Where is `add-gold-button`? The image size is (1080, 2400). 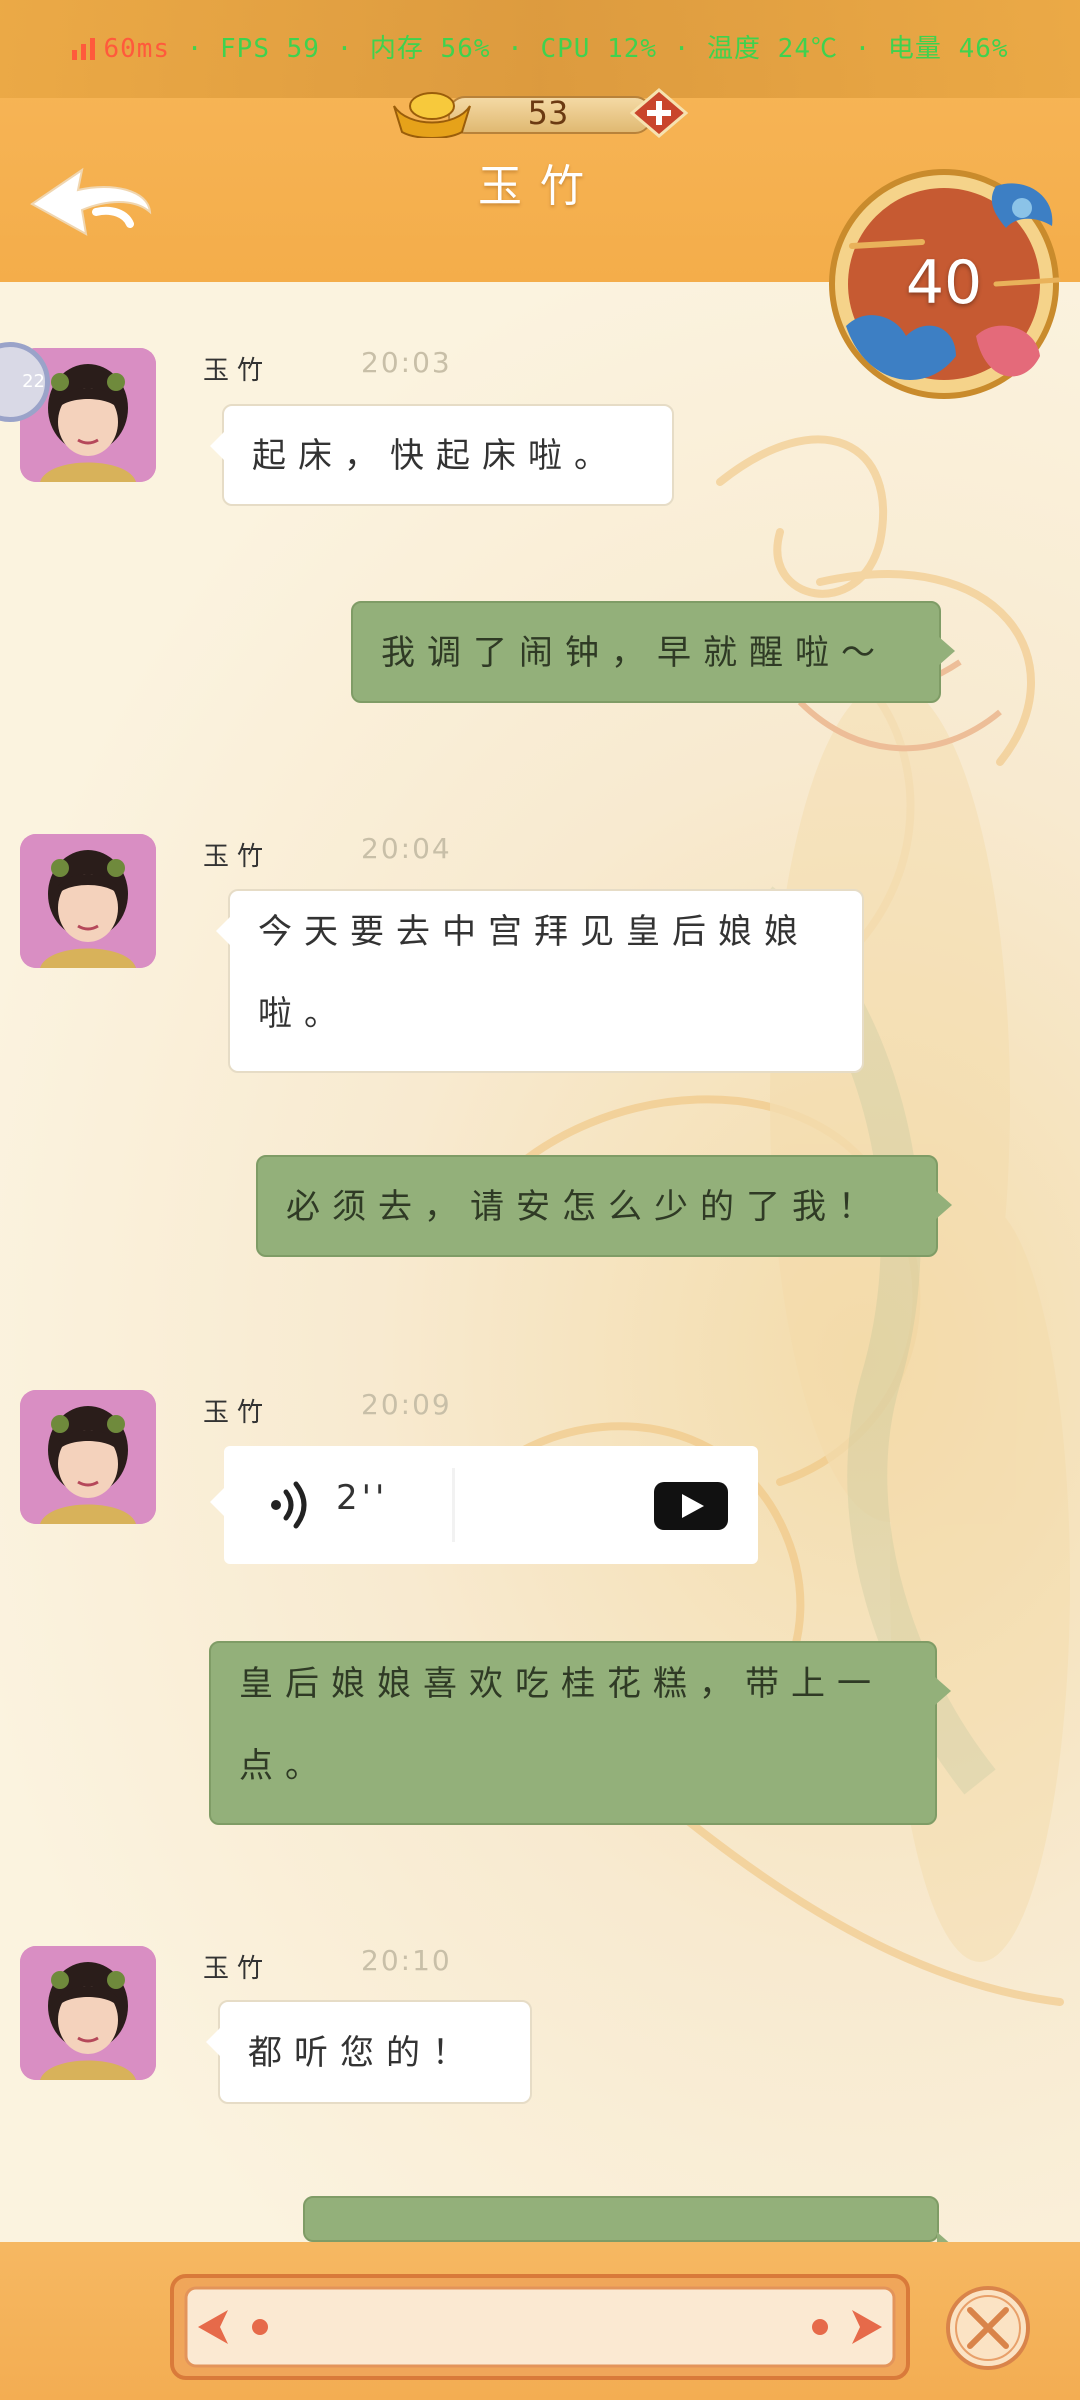
add-gold-button is located at coordinates (659, 113).